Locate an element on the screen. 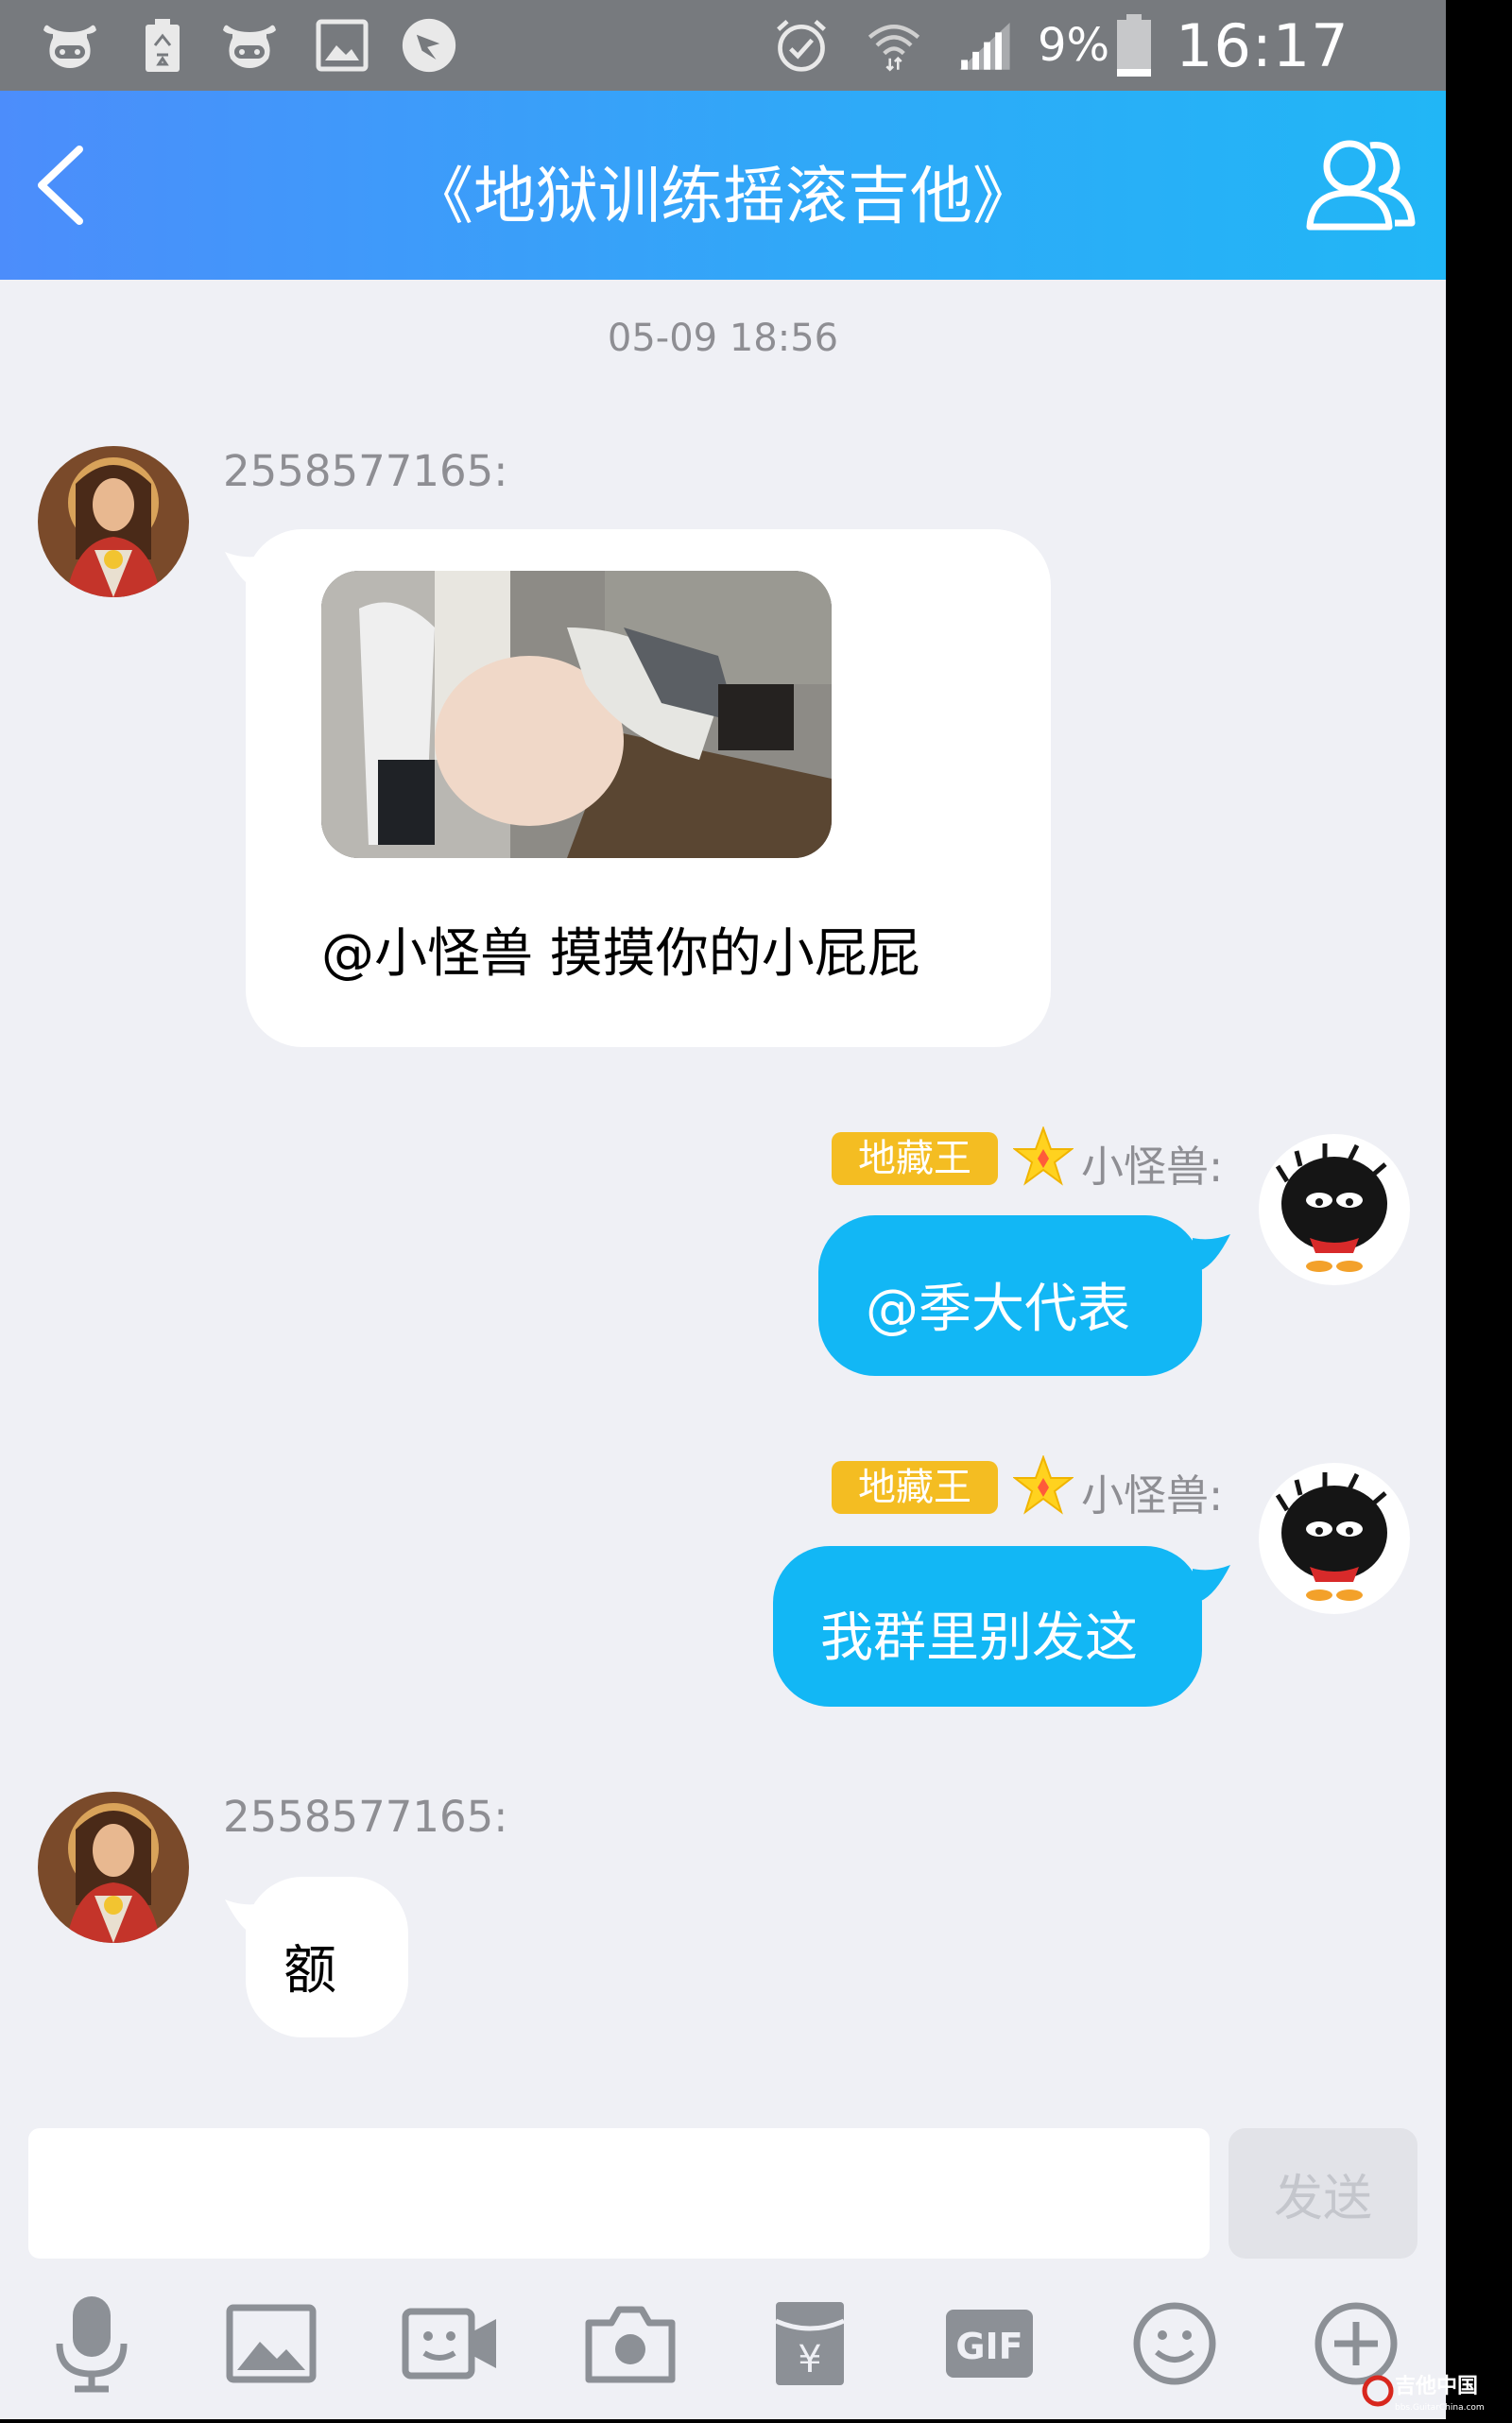  send-button: 发送 is located at coordinates (1323, 2193).